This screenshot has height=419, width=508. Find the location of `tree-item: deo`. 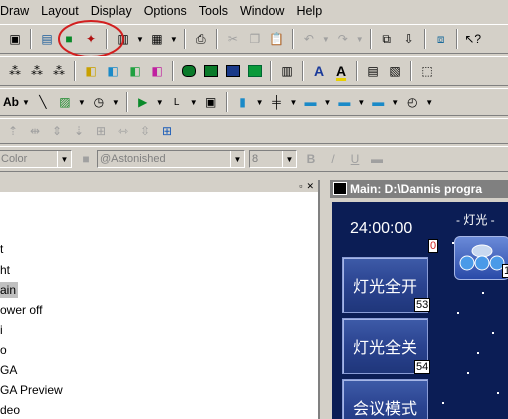

tree-item: deo is located at coordinates (10, 410).